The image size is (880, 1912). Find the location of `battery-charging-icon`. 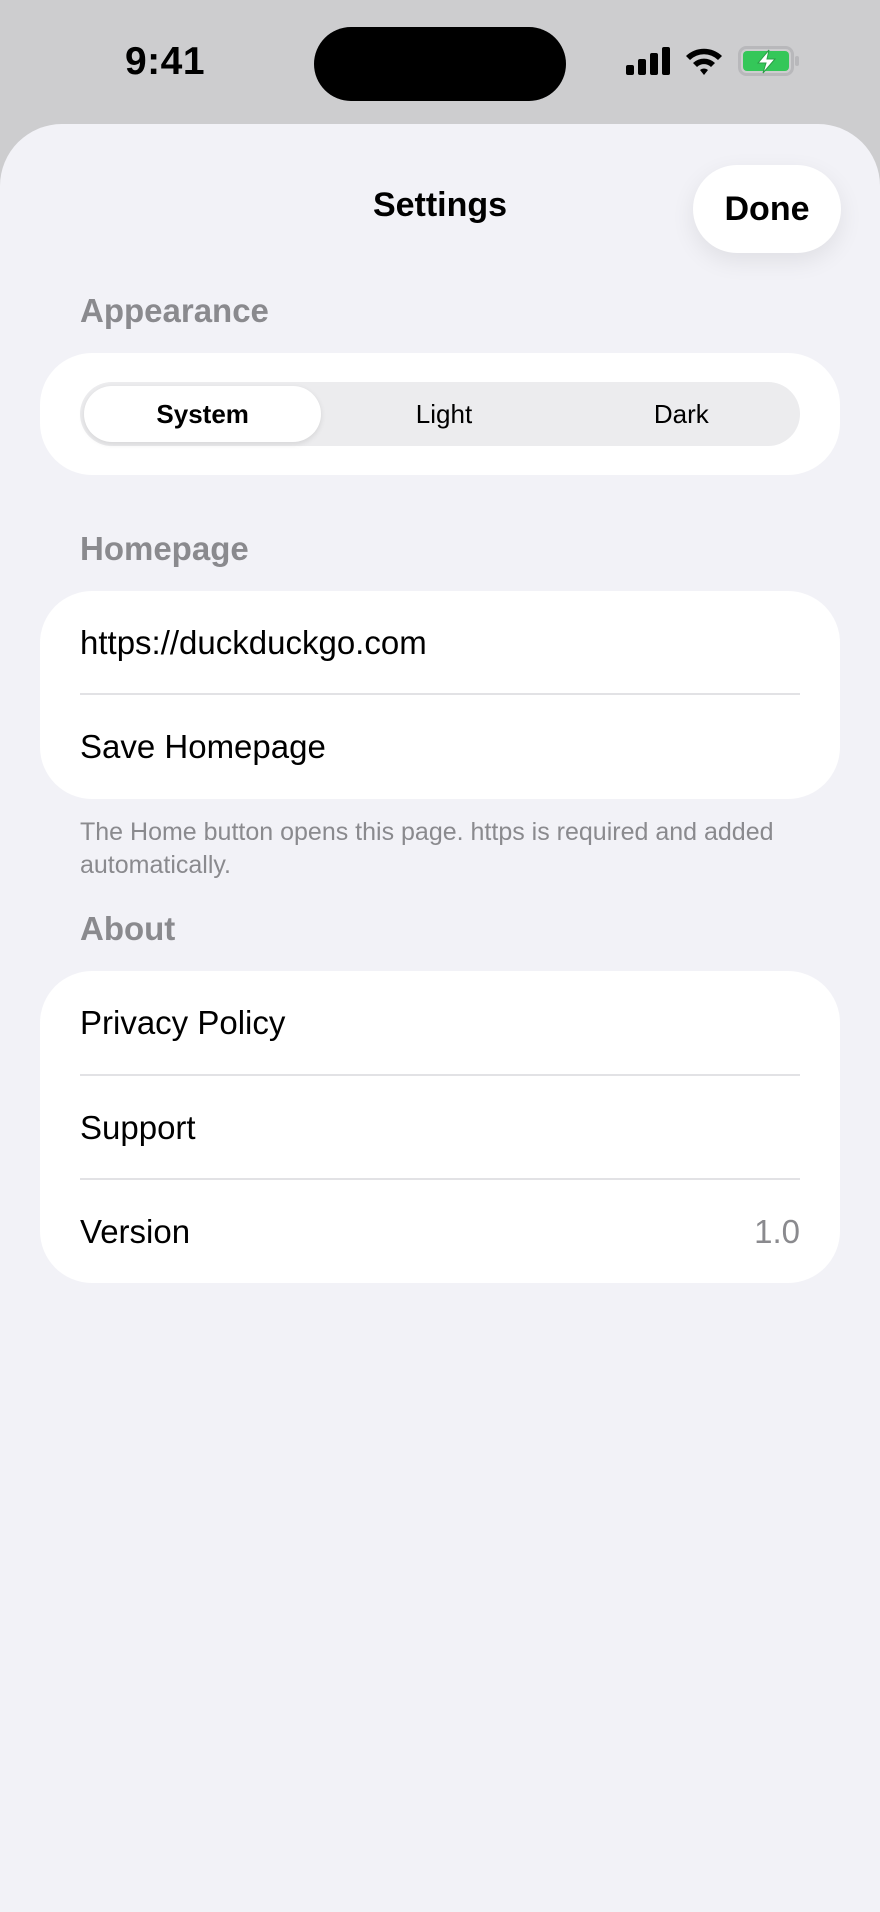

battery-charging-icon is located at coordinates (769, 61).